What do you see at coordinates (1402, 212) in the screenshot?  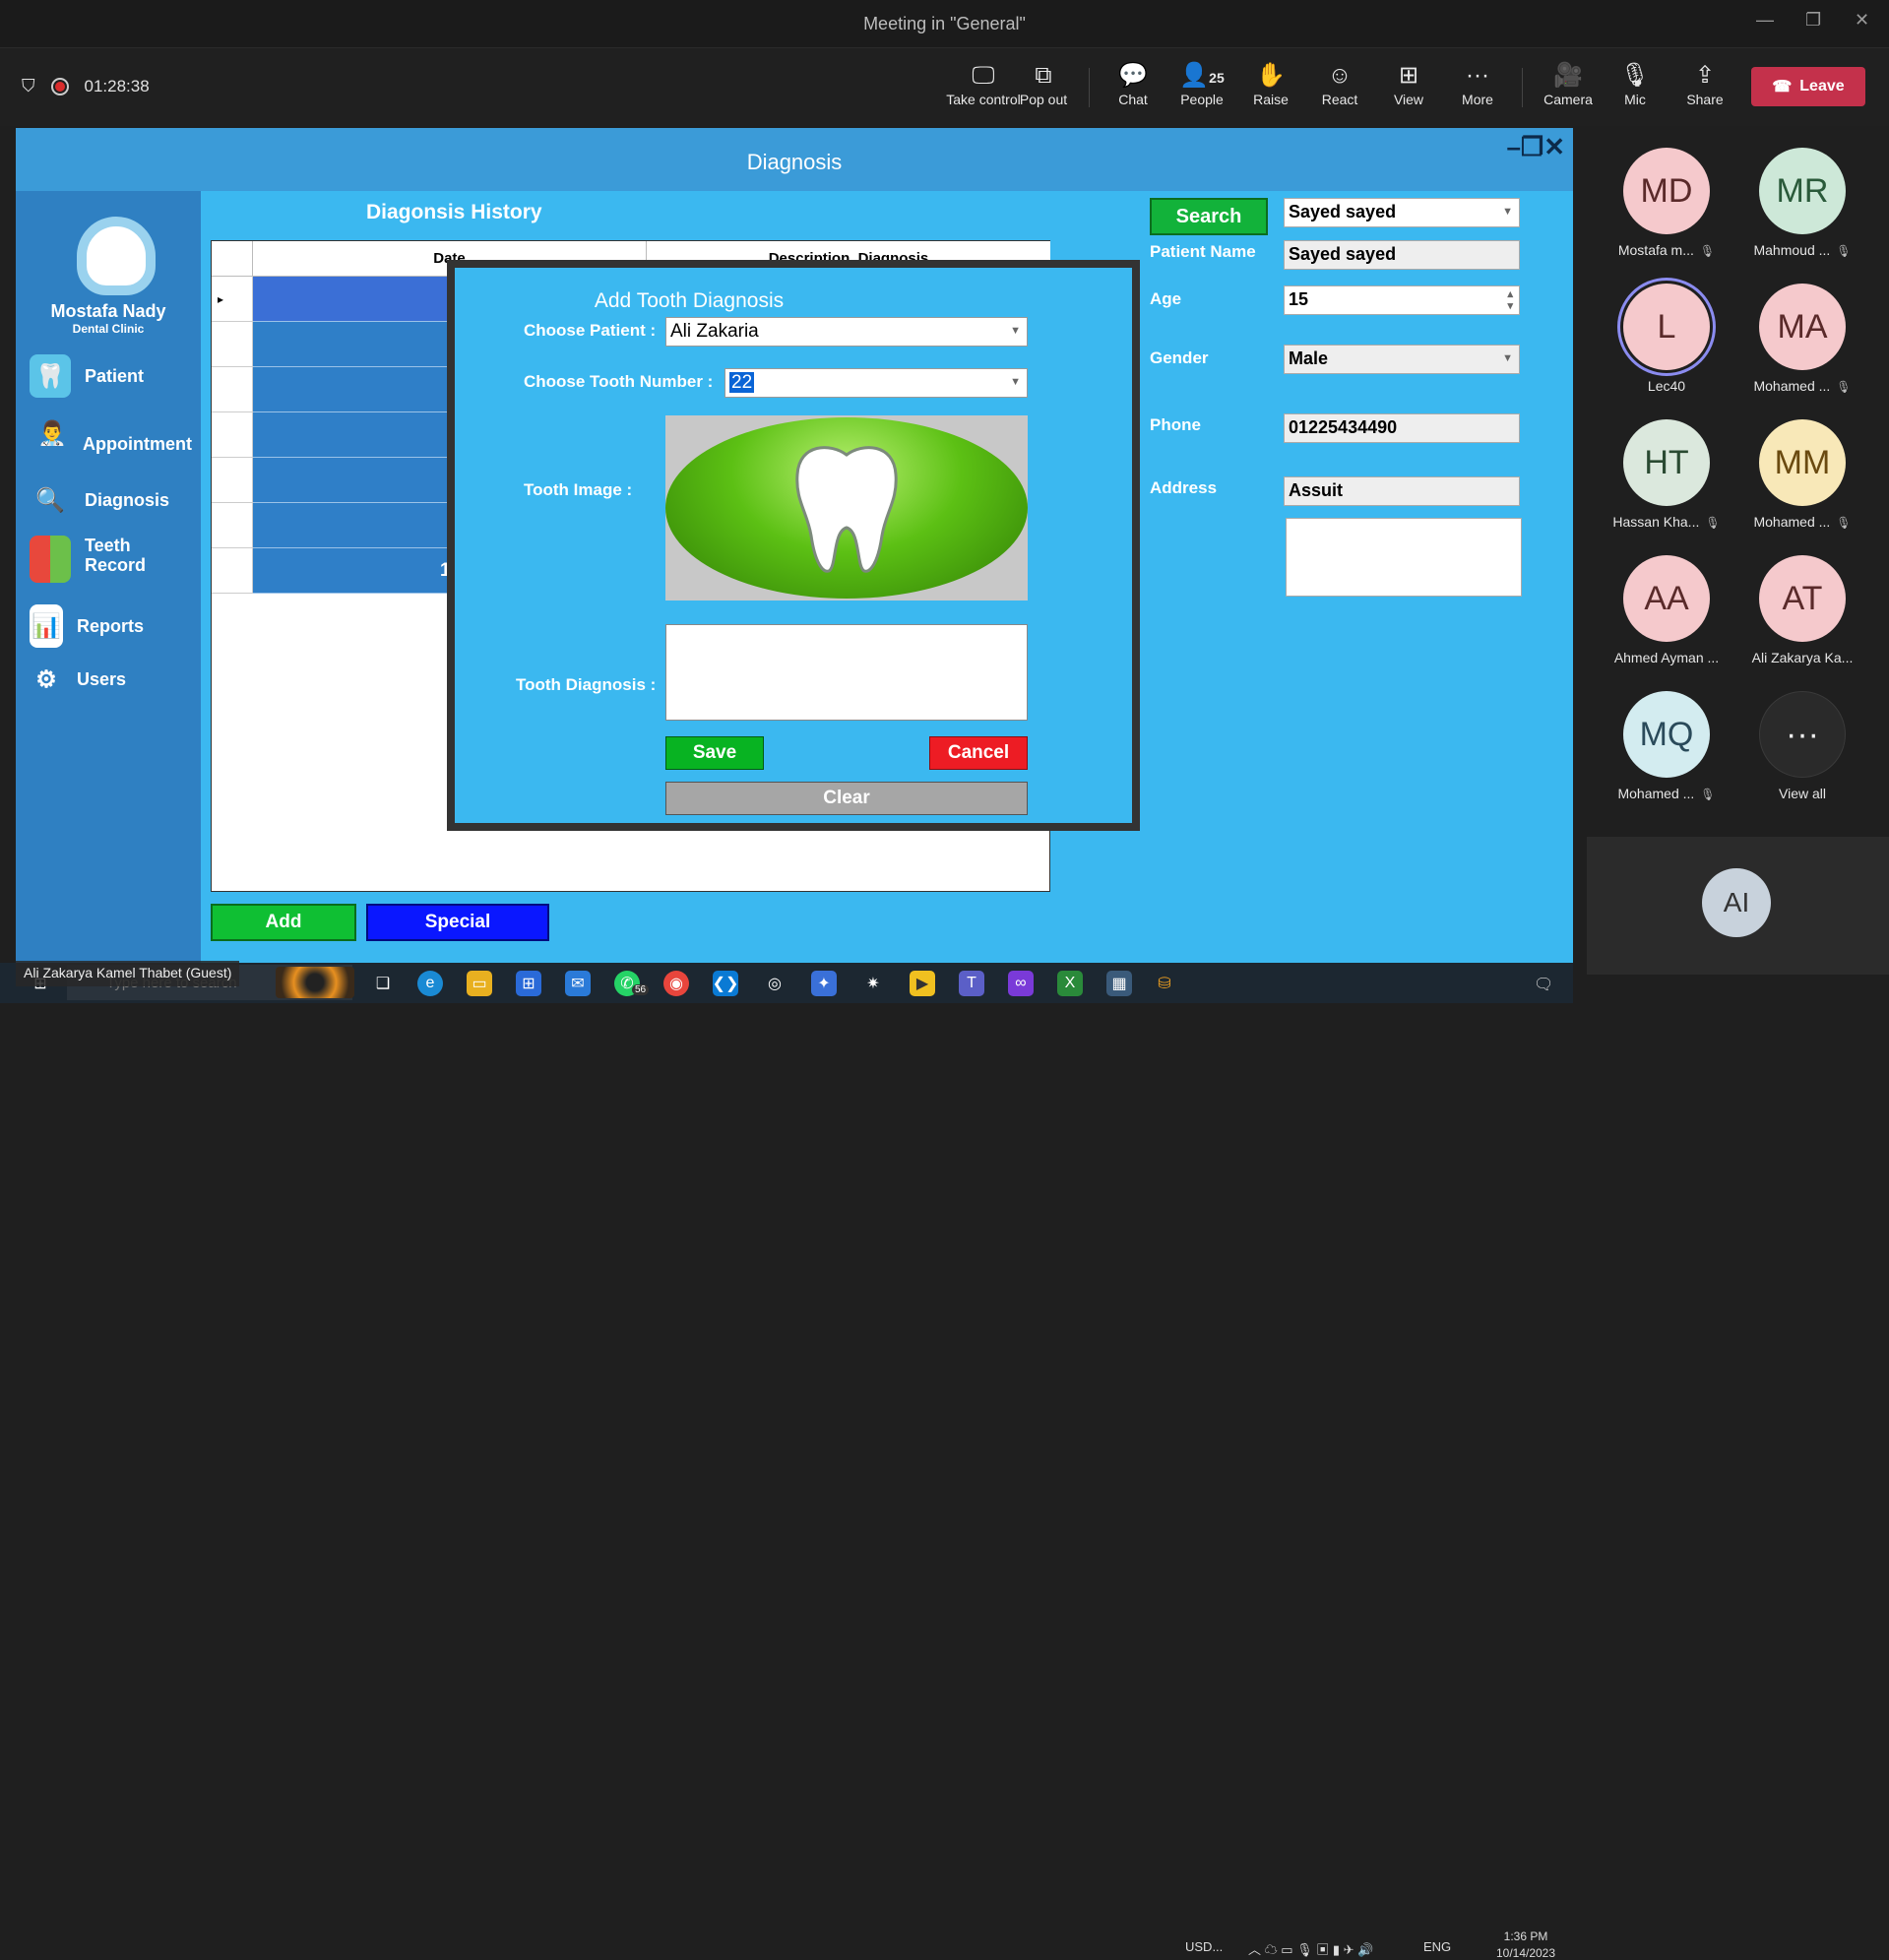 I see `patient-search-select: Sayed sayed ▼` at bounding box center [1402, 212].